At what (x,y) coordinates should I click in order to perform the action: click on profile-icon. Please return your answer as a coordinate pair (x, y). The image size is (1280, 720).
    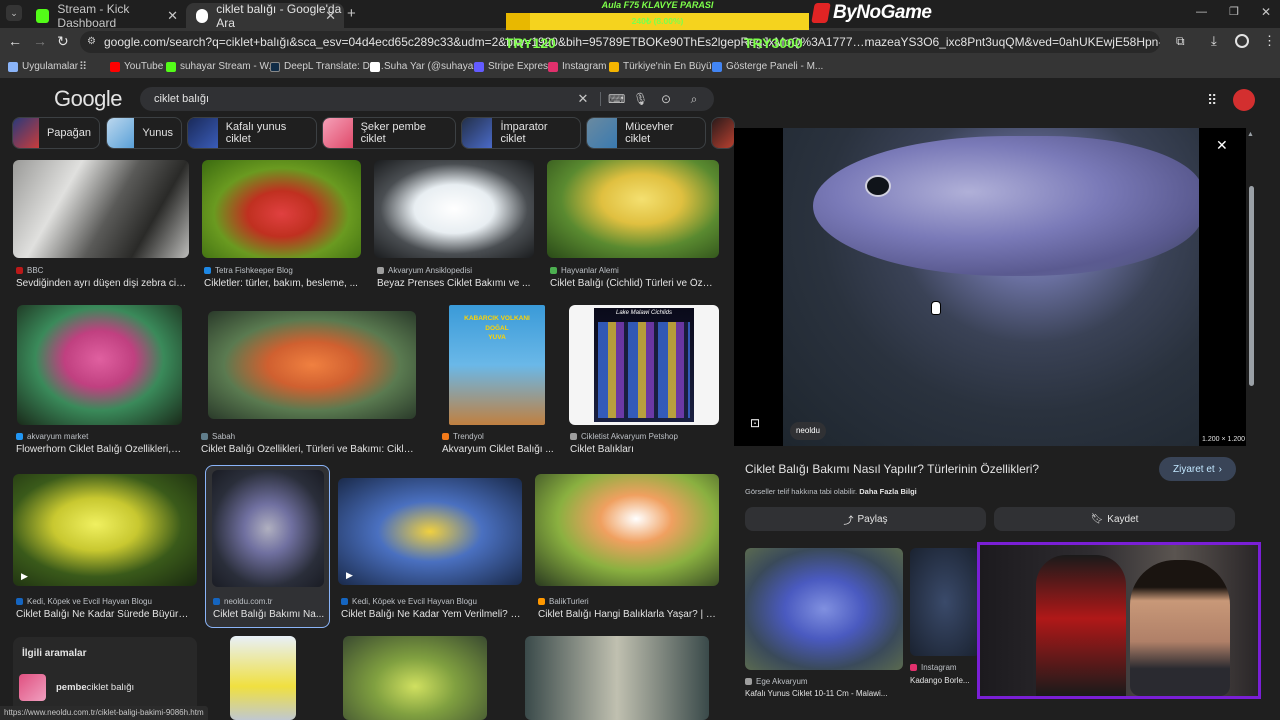
    Looking at the image, I should click on (1242, 41).